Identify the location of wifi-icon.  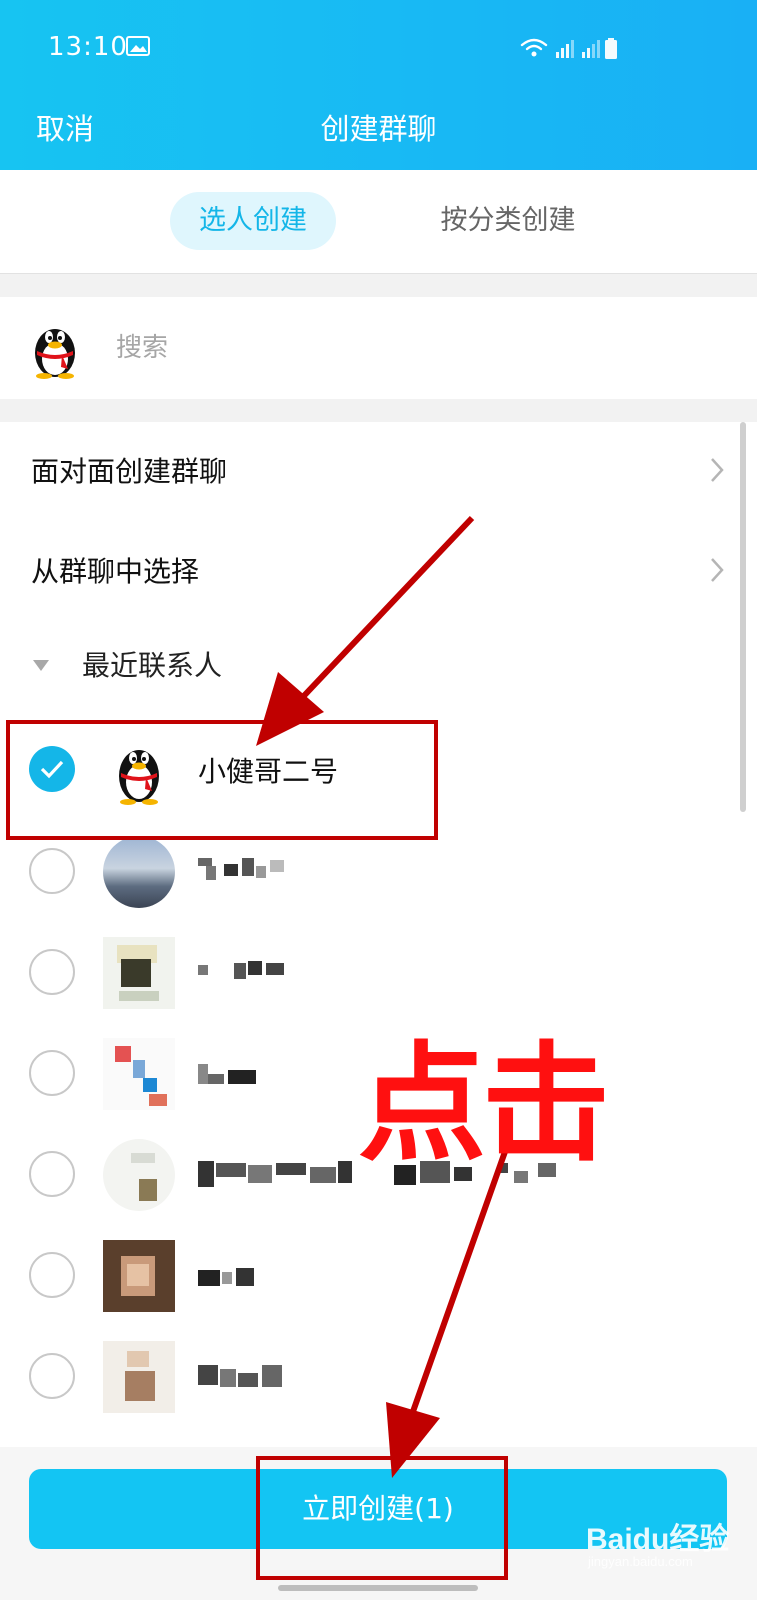
(534, 44).